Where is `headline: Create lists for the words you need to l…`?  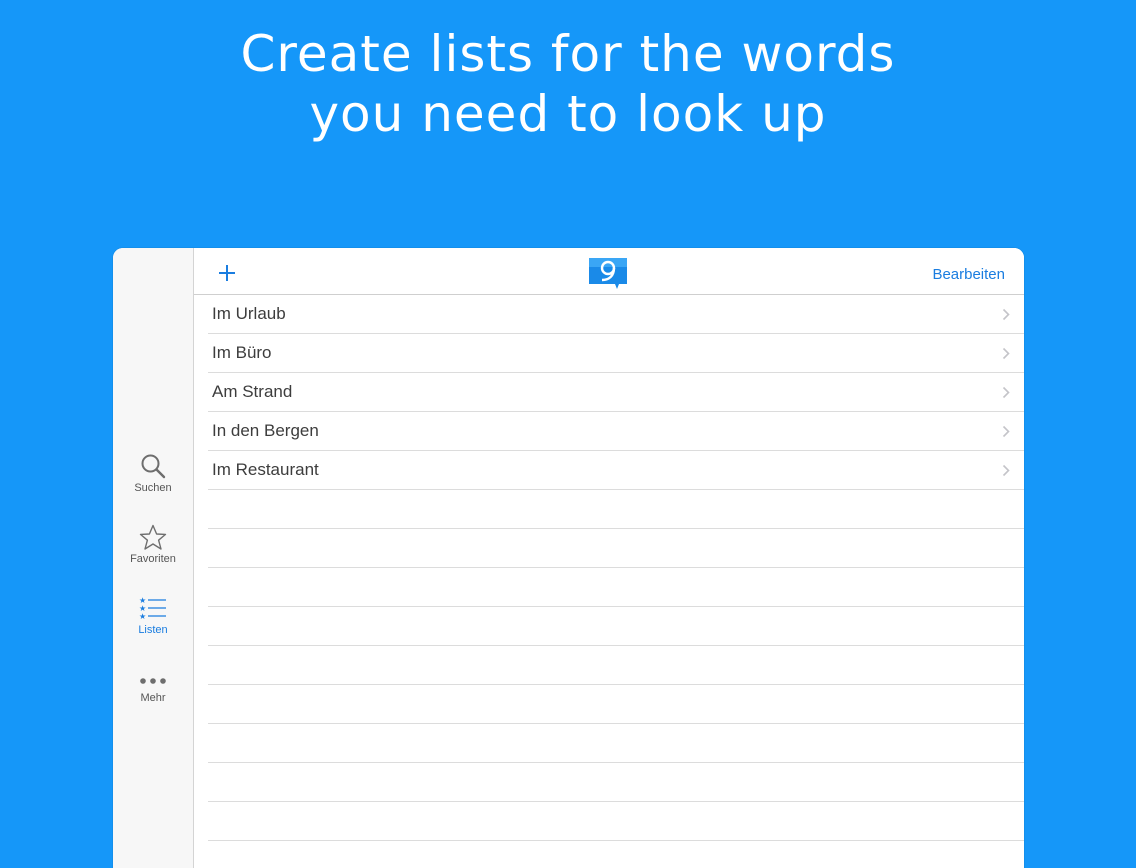
headline: Create lists for the words you need to l… is located at coordinates (568, 84).